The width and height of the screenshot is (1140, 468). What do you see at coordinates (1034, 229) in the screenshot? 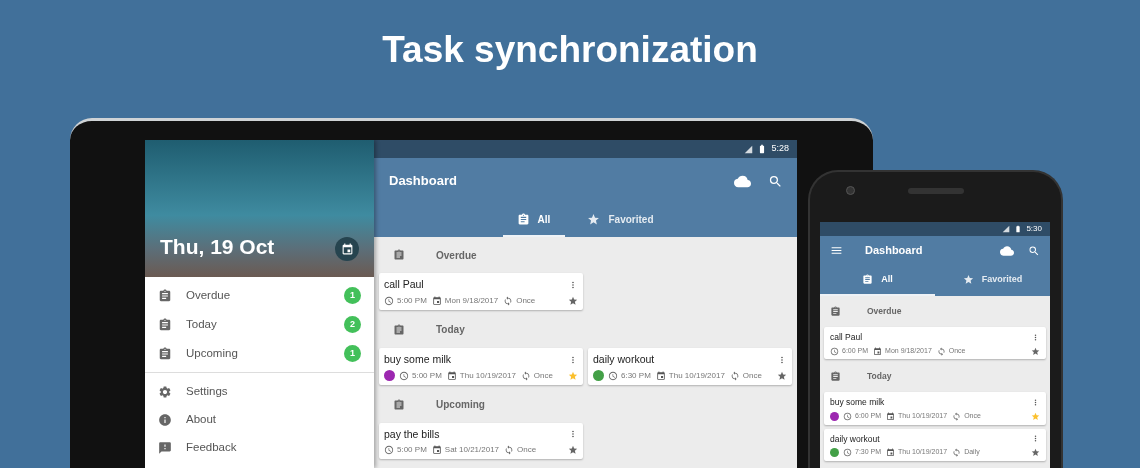
I see `clock-time: 5:30` at bounding box center [1034, 229].